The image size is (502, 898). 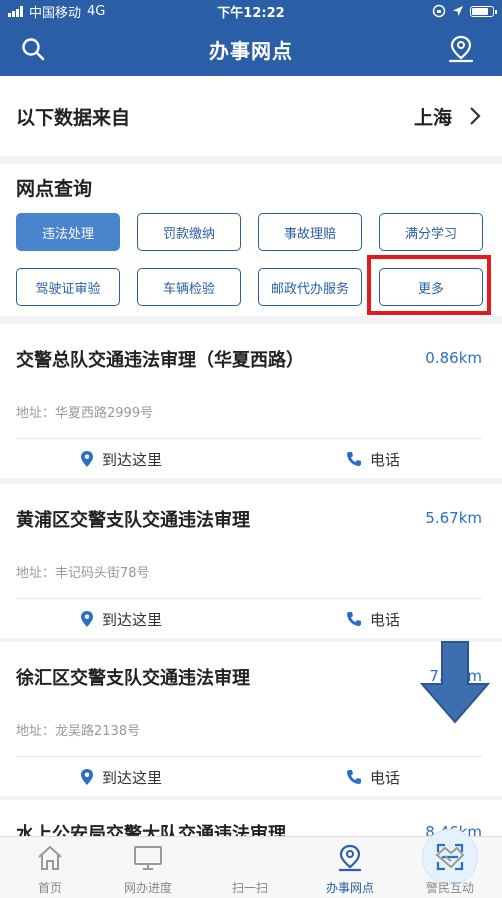 I want to click on chip-vehicle-inspection: 车辆检验, so click(x=189, y=287).